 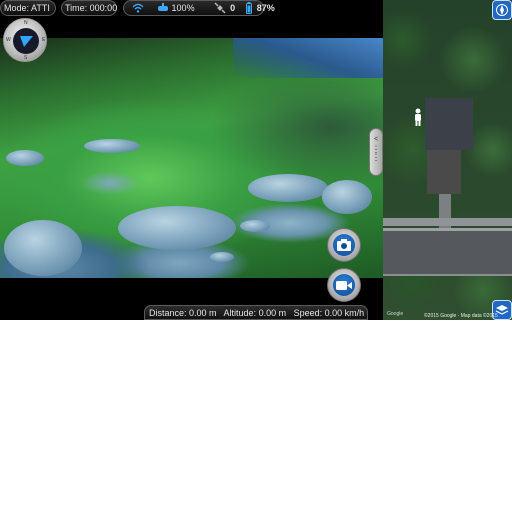 What do you see at coordinates (44, 40) in the screenshot?
I see `compass-east-label: E` at bounding box center [44, 40].